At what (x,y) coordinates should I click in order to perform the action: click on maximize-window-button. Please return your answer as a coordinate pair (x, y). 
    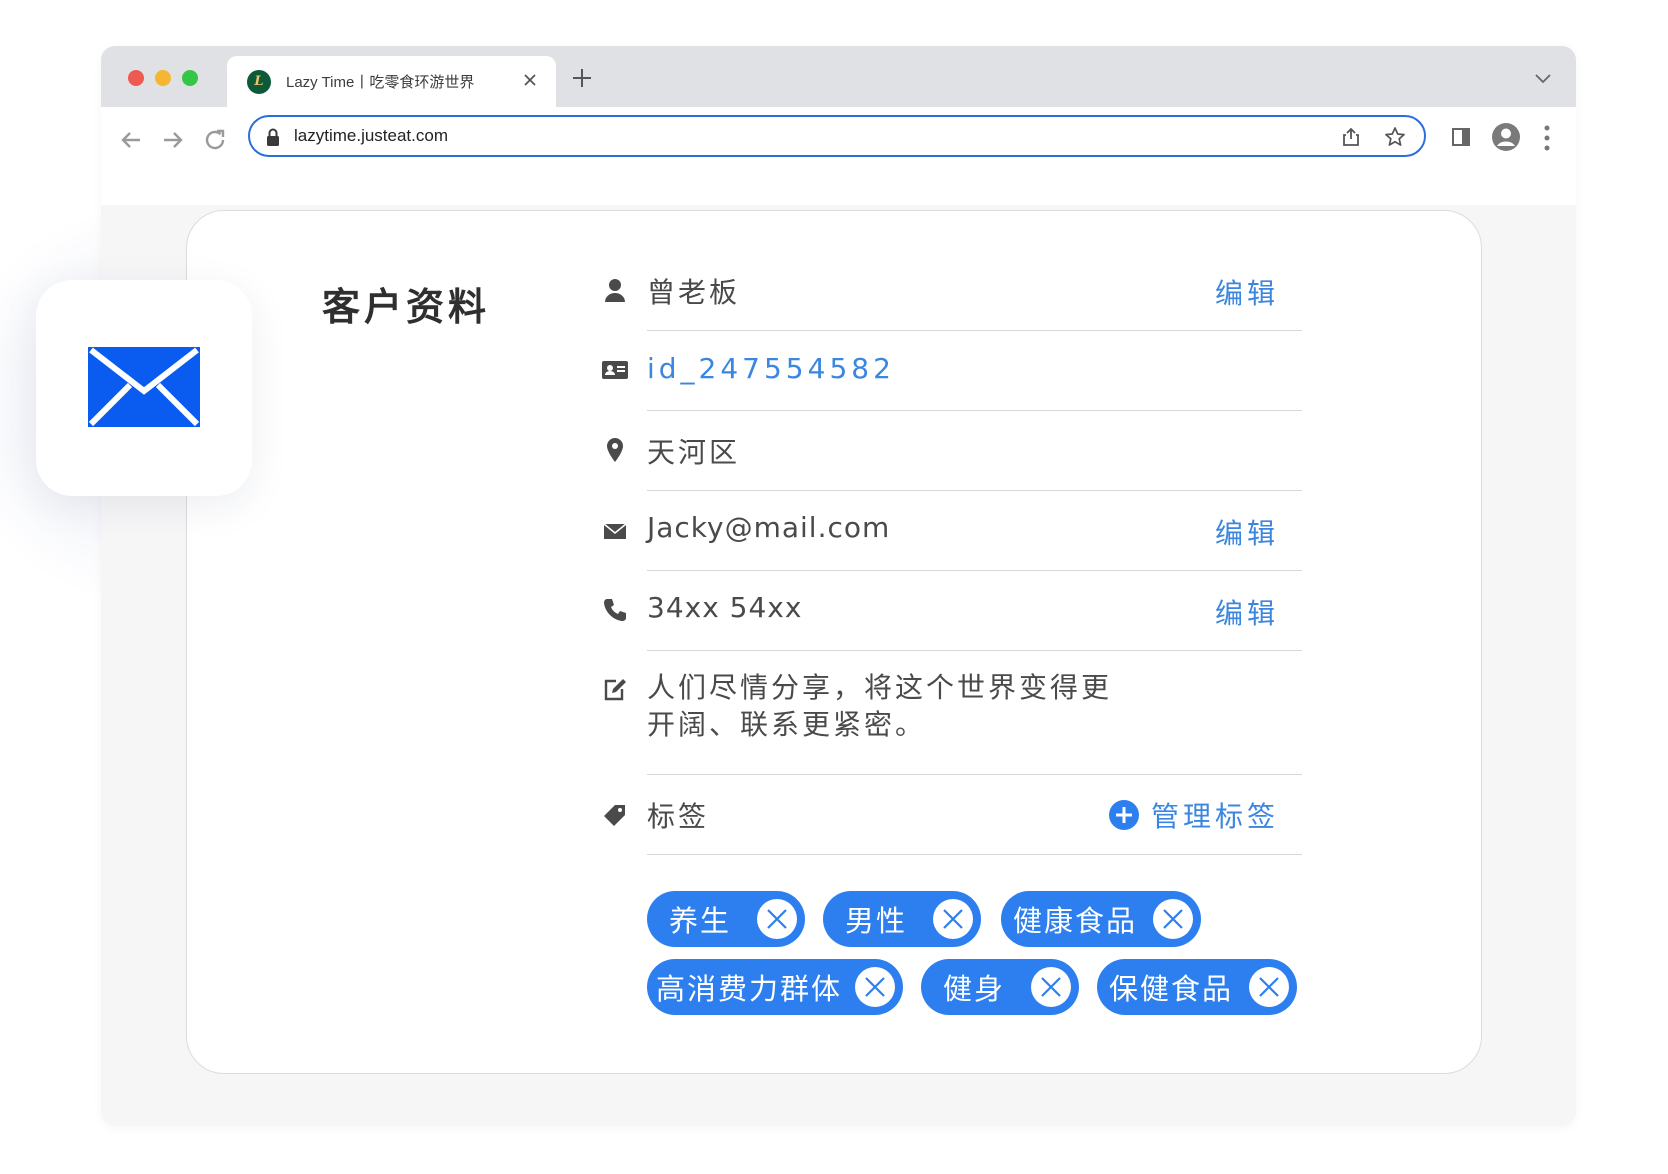
    Looking at the image, I should click on (190, 78).